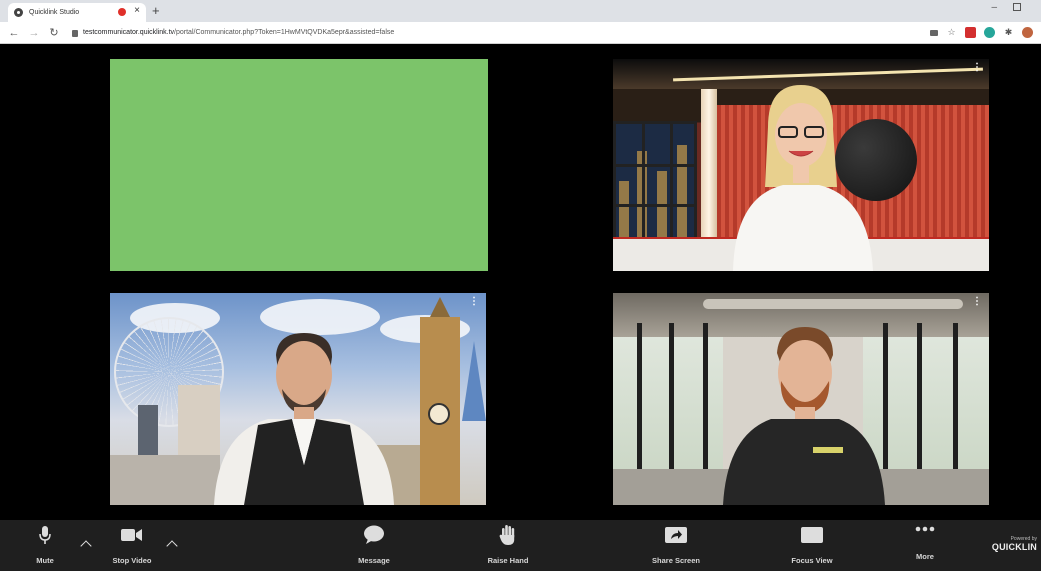  What do you see at coordinates (925, 545) in the screenshot?
I see `more-button: More` at bounding box center [925, 545].